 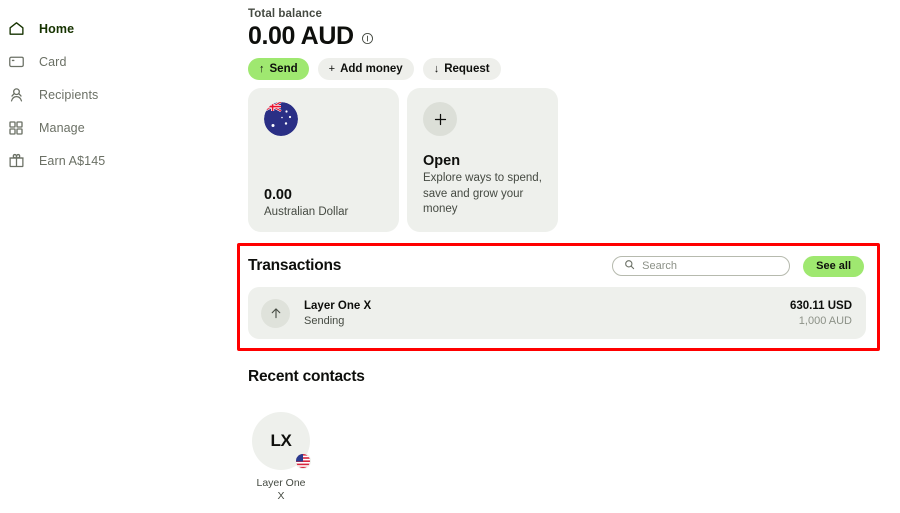 What do you see at coordinates (16, 95) in the screenshot?
I see `recipients-icon` at bounding box center [16, 95].